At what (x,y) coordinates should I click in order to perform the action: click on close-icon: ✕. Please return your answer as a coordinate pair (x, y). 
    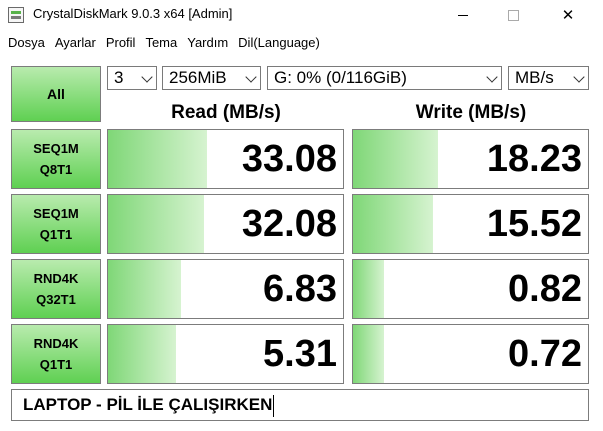
    Looking at the image, I should click on (568, 15).